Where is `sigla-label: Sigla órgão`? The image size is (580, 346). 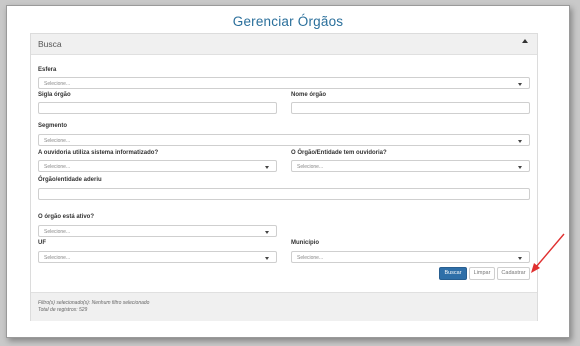
sigla-label: Sigla órgão is located at coordinates (54, 95).